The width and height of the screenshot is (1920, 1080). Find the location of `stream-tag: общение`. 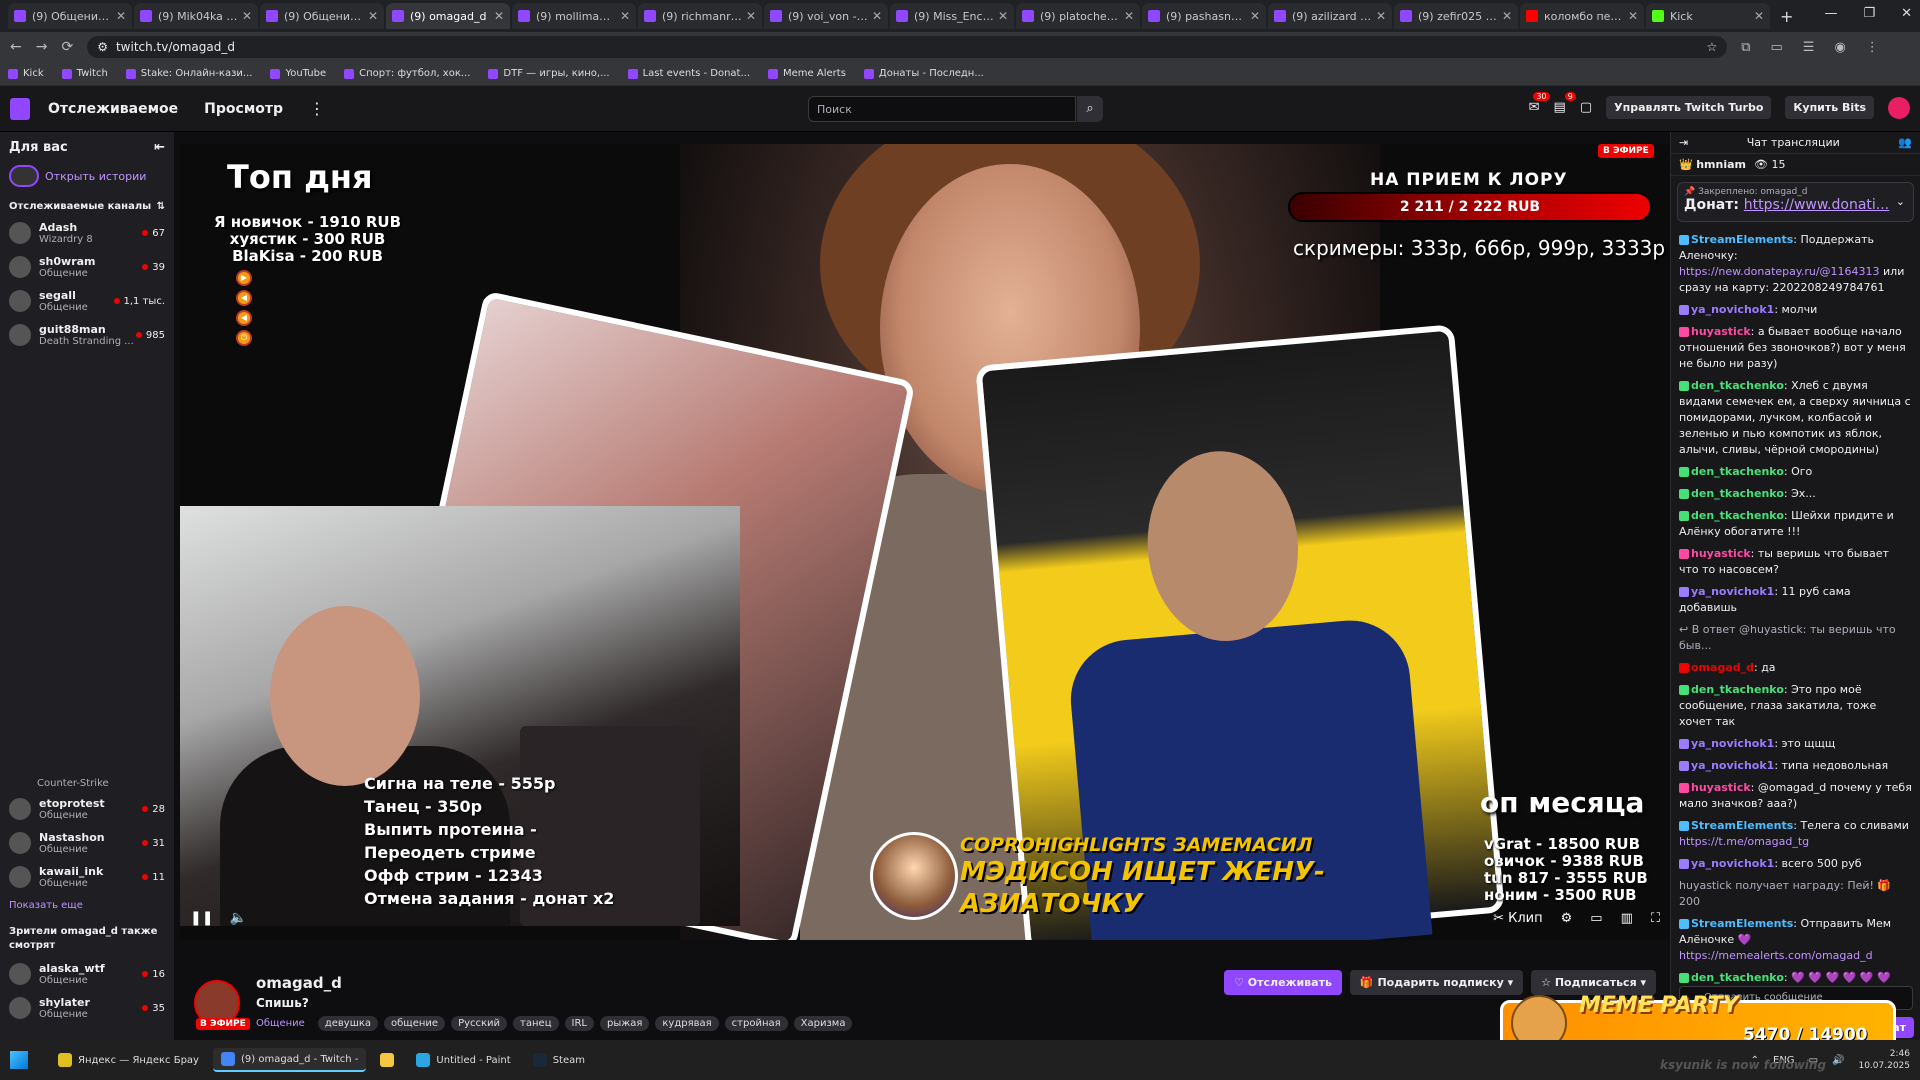

stream-tag: общение is located at coordinates (415, 1023).